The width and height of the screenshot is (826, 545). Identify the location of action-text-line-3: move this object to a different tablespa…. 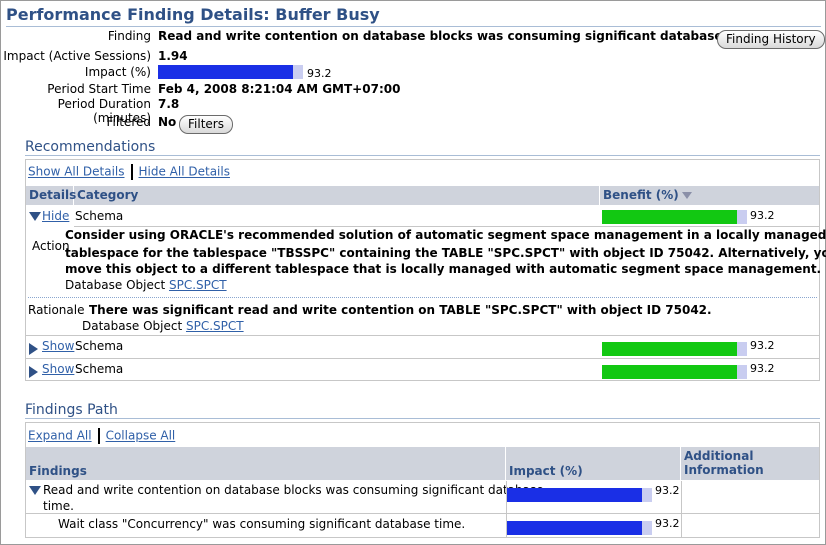
(443, 269).